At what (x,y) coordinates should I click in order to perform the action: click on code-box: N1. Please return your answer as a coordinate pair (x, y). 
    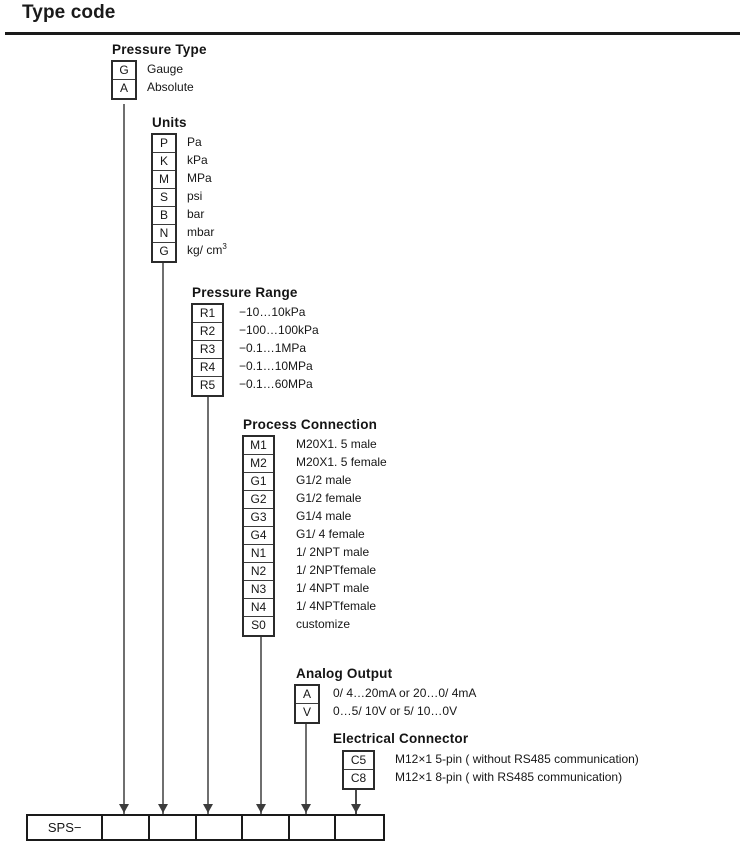
    Looking at the image, I should click on (258, 554).